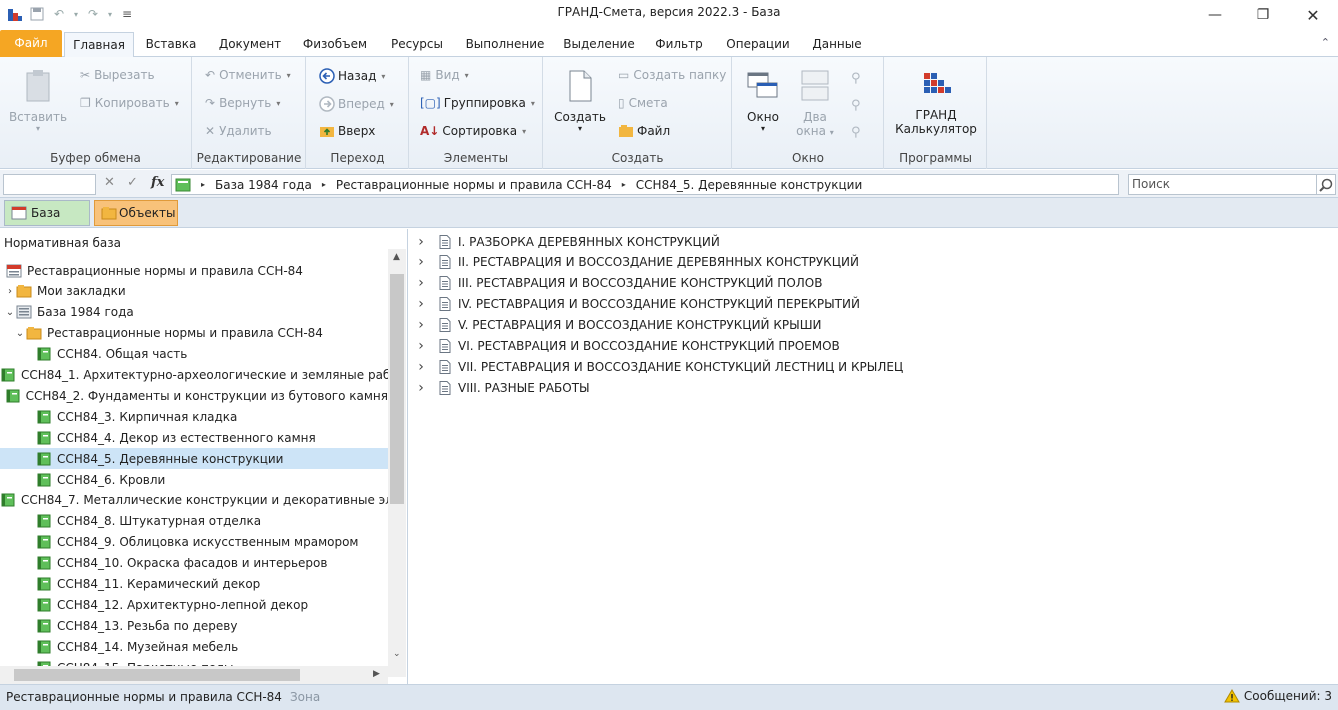  I want to click on scroll-up-icon: ▲, so click(396, 257).